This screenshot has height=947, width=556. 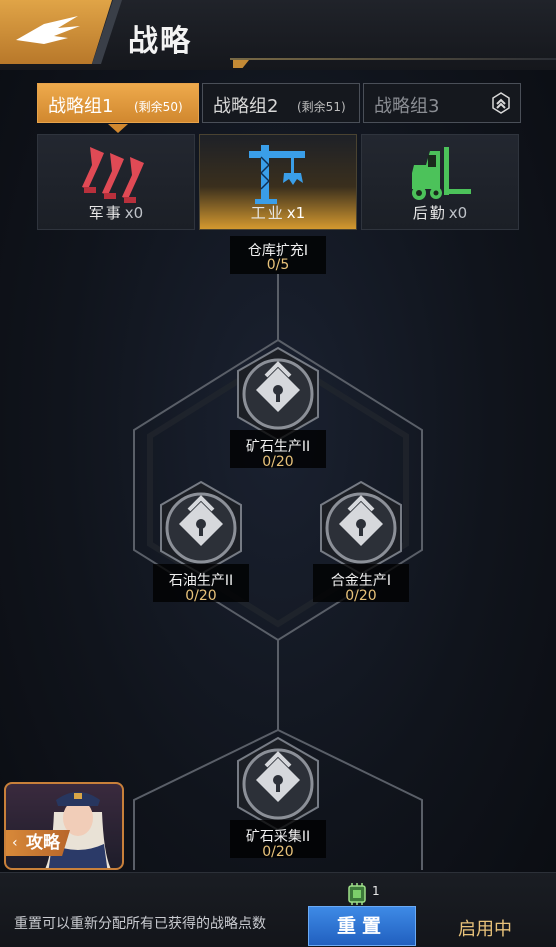 What do you see at coordinates (201, 581) in the screenshot?
I see `node-name: 石油生产II` at bounding box center [201, 581].